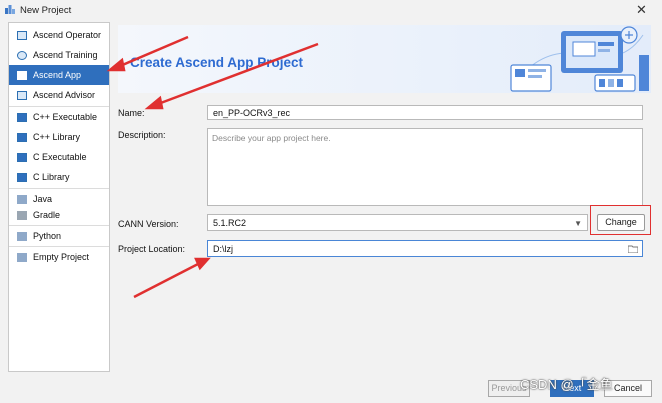 This screenshot has width=662, height=403. What do you see at coordinates (61, 257) in the screenshot?
I see `sidebar-item-label: Empty Project` at bounding box center [61, 257].